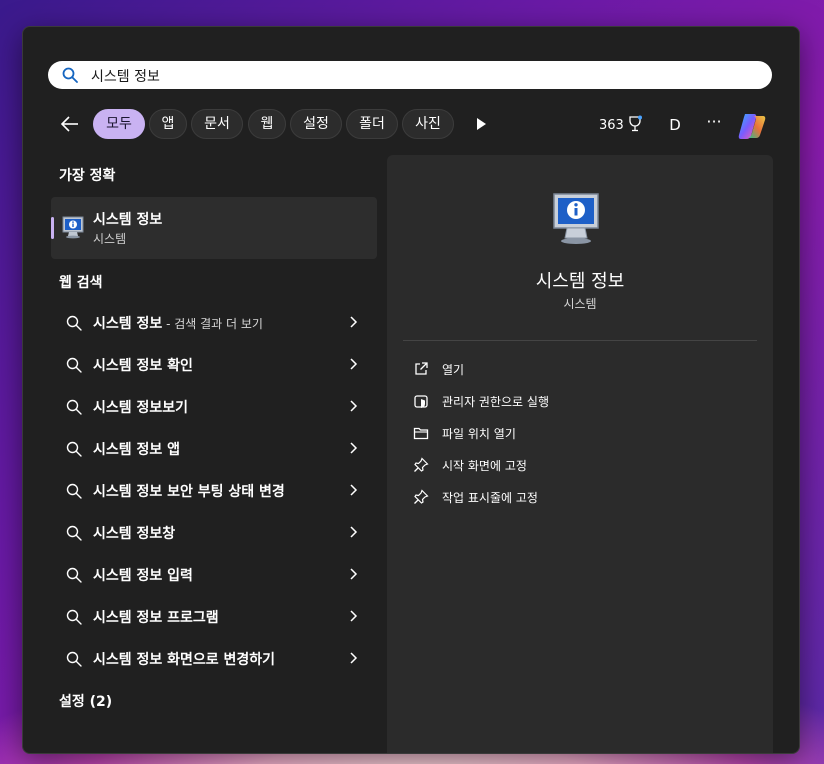 Image resolution: width=824 pixels, height=764 pixels. Describe the element at coordinates (110, 239) in the screenshot. I see `best-match-subtitle: 시스템` at that location.